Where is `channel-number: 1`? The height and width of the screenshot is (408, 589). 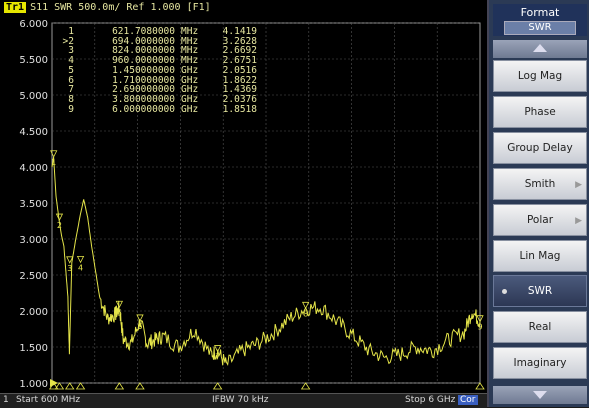
channel-number: 1 is located at coordinates (6, 400).